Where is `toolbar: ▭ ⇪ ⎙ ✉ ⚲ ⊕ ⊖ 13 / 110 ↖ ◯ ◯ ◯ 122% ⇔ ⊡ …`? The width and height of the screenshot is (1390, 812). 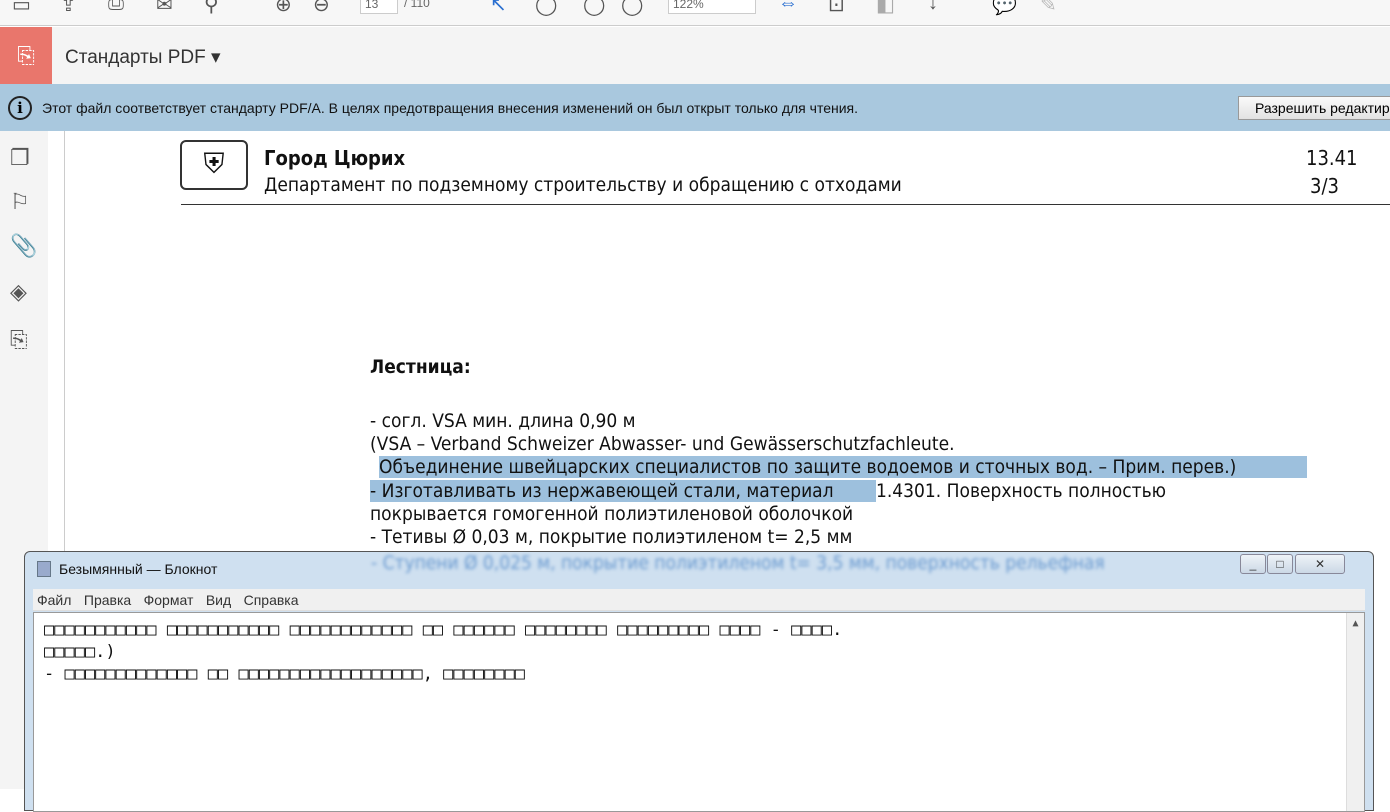
toolbar: ▭ ⇪ ⎙ ✉ ⚲ ⊕ ⊖ 13 / 110 ↖ ◯ ◯ ◯ 122% ⇔ ⊡ … is located at coordinates (695, 13).